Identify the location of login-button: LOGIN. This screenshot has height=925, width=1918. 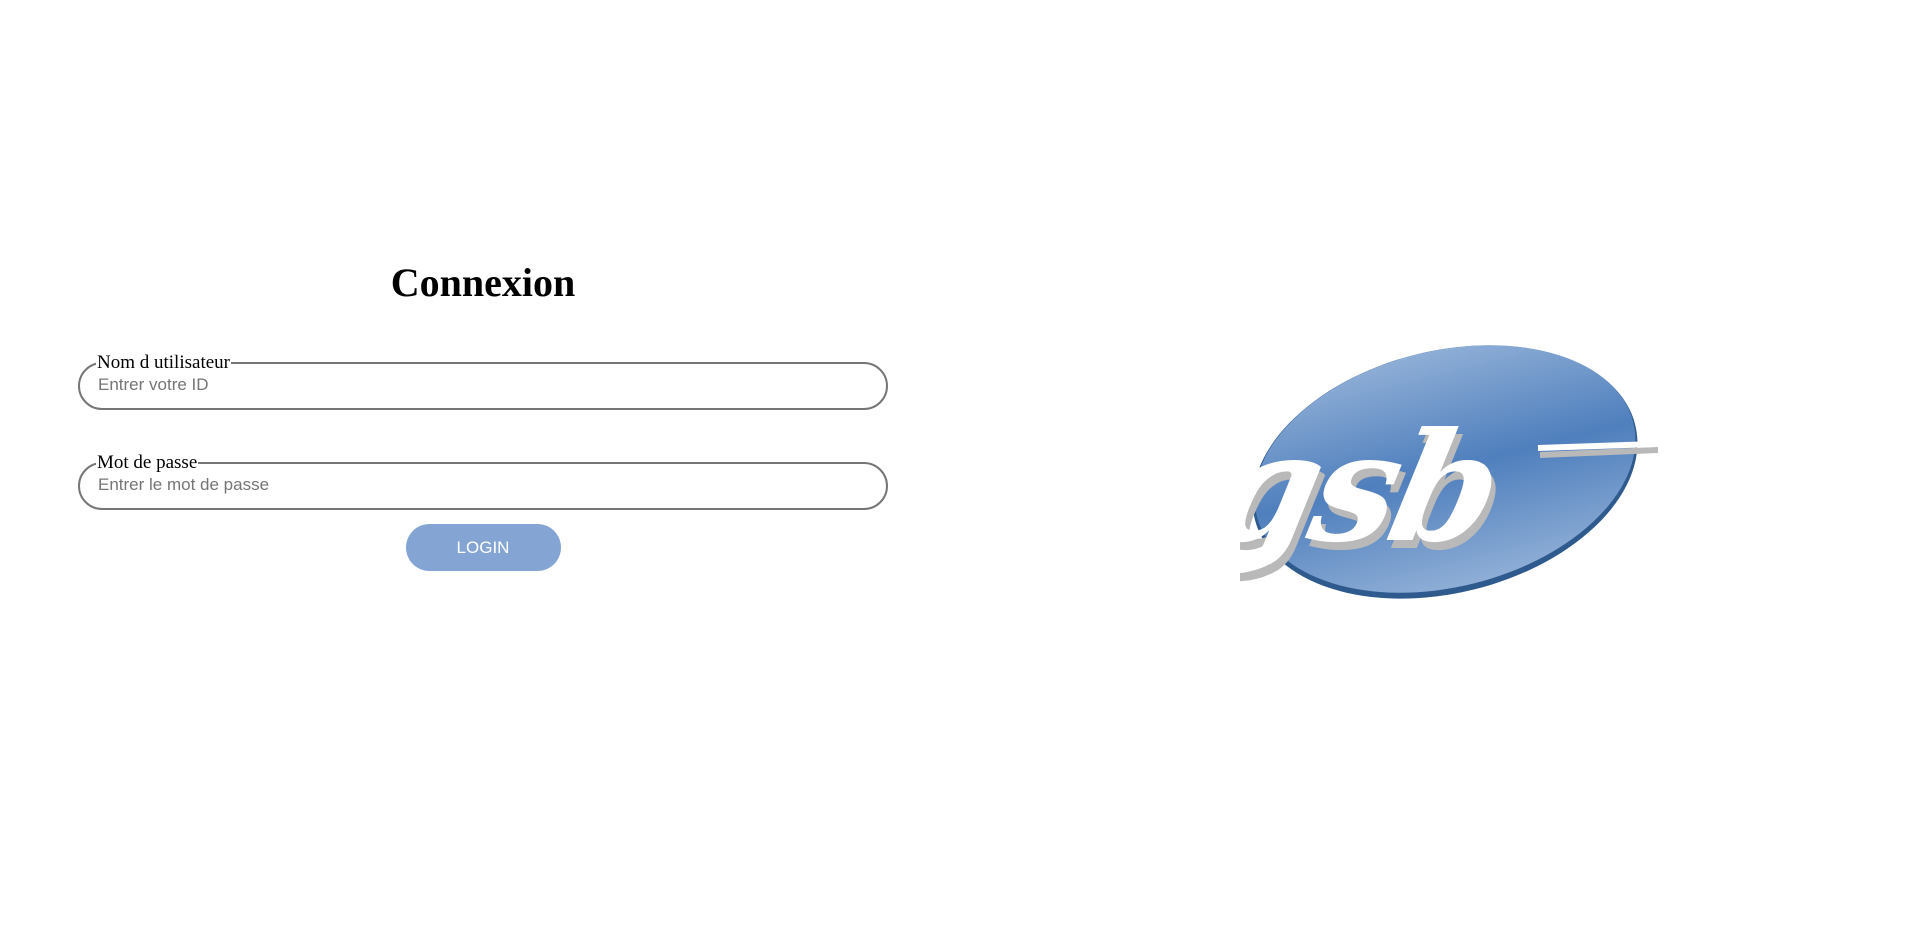
(483, 547).